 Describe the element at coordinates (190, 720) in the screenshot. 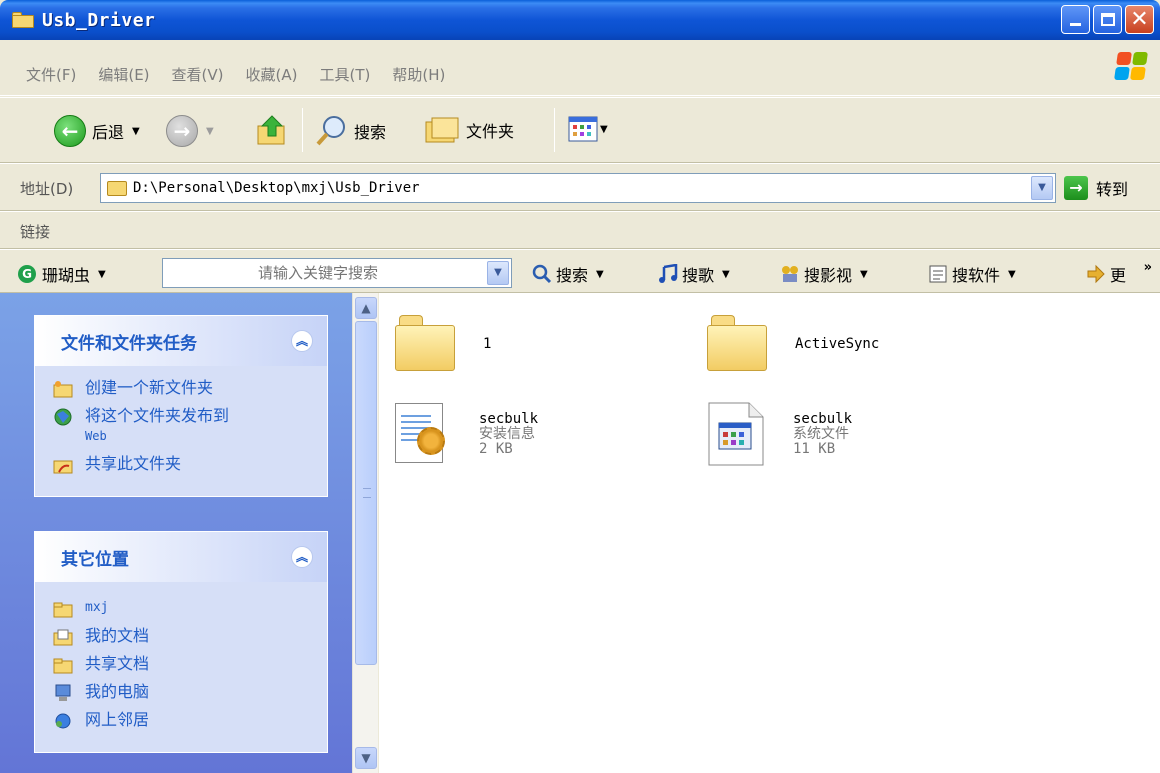

I see `place-network: 网上邻居` at that location.